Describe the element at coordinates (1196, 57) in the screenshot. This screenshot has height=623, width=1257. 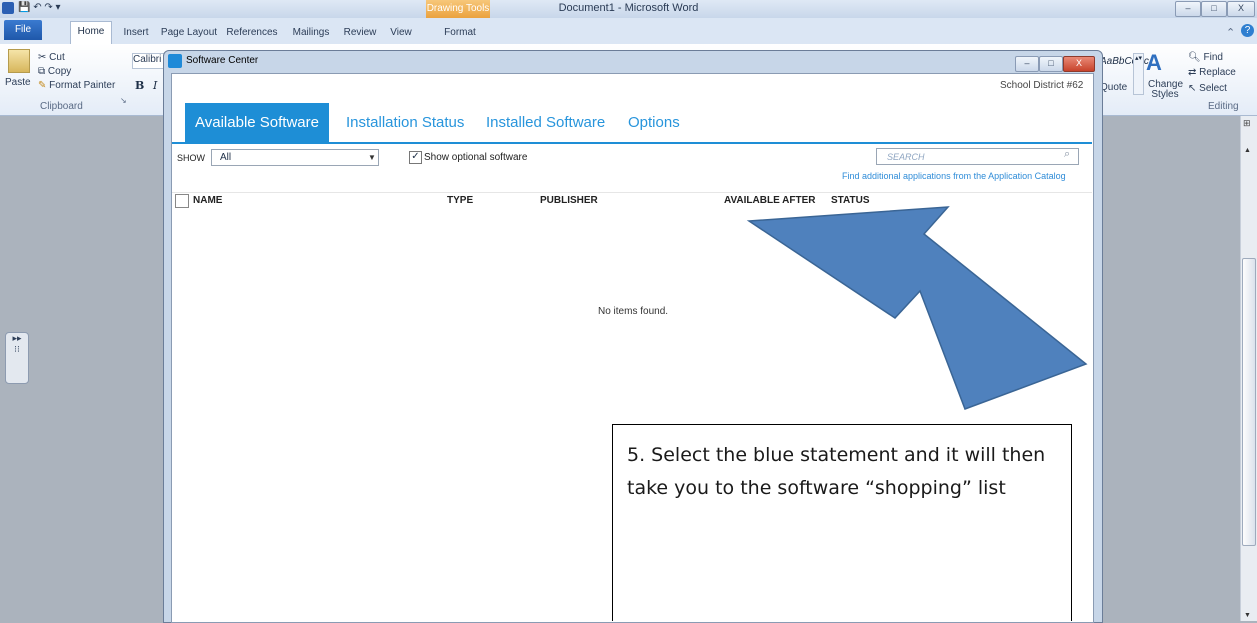
I see `binoculars-icon: 🔍︎` at that location.